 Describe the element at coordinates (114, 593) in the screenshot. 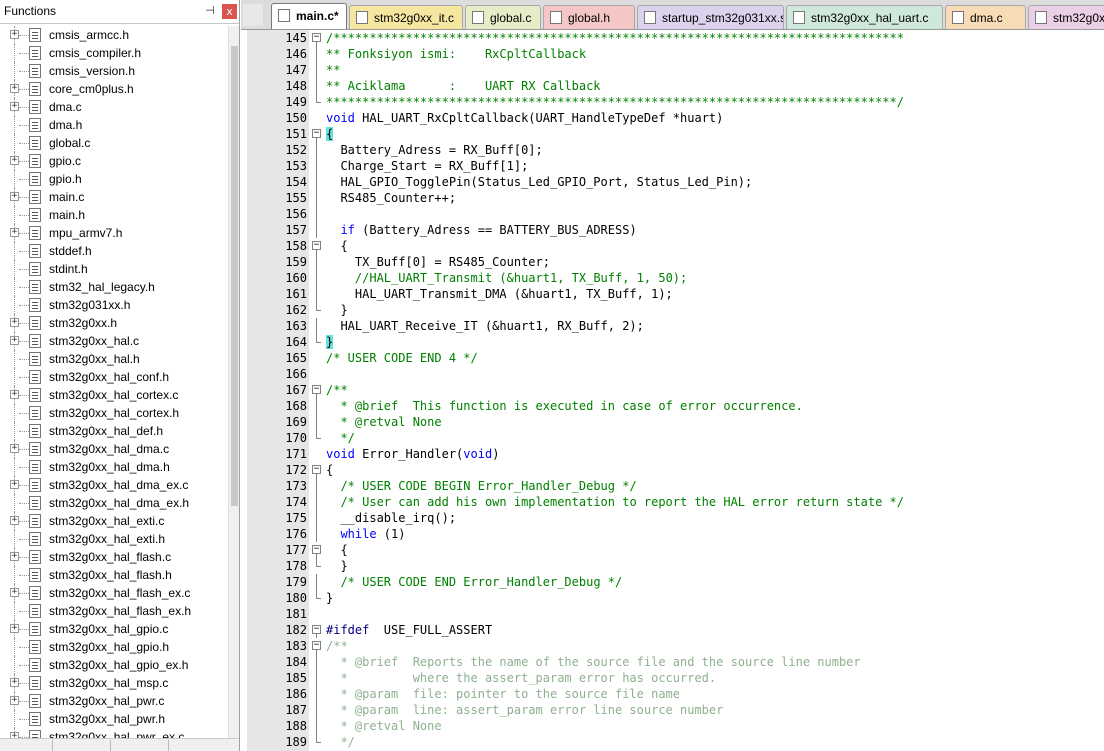

I see `tree-item: + stm32g0xx_hal_flash_ex.c` at that location.